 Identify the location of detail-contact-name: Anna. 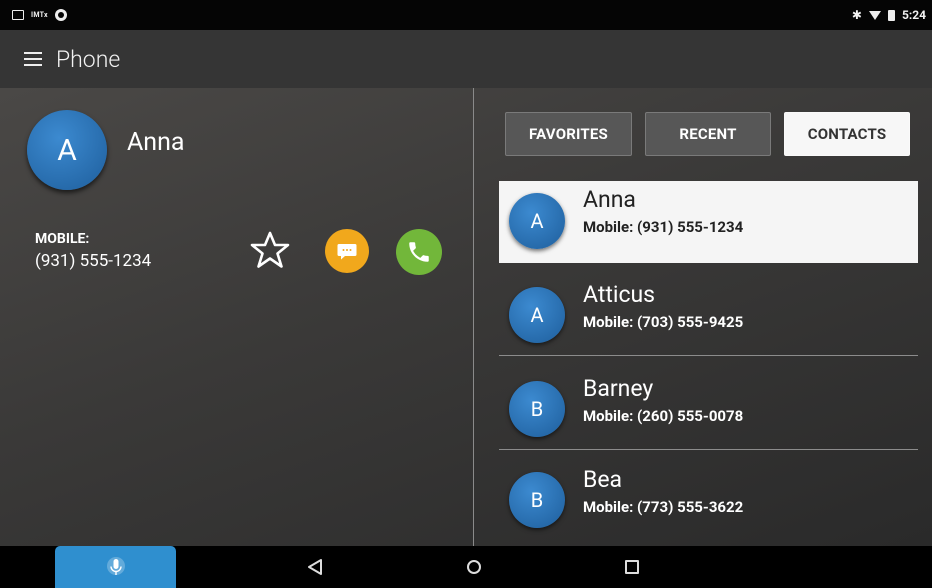
(156, 142).